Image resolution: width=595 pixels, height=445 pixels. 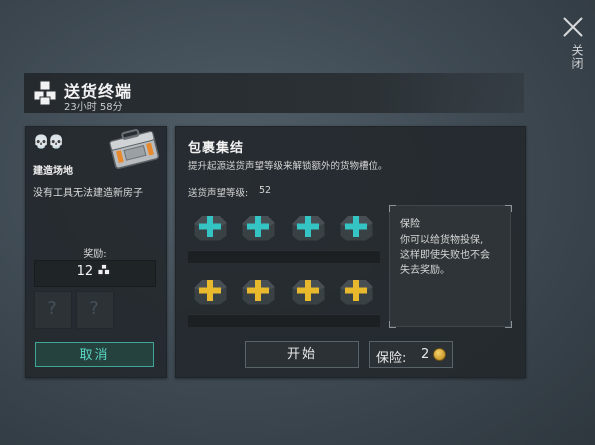 I want to click on insurance-title: 保险, so click(x=410, y=224).